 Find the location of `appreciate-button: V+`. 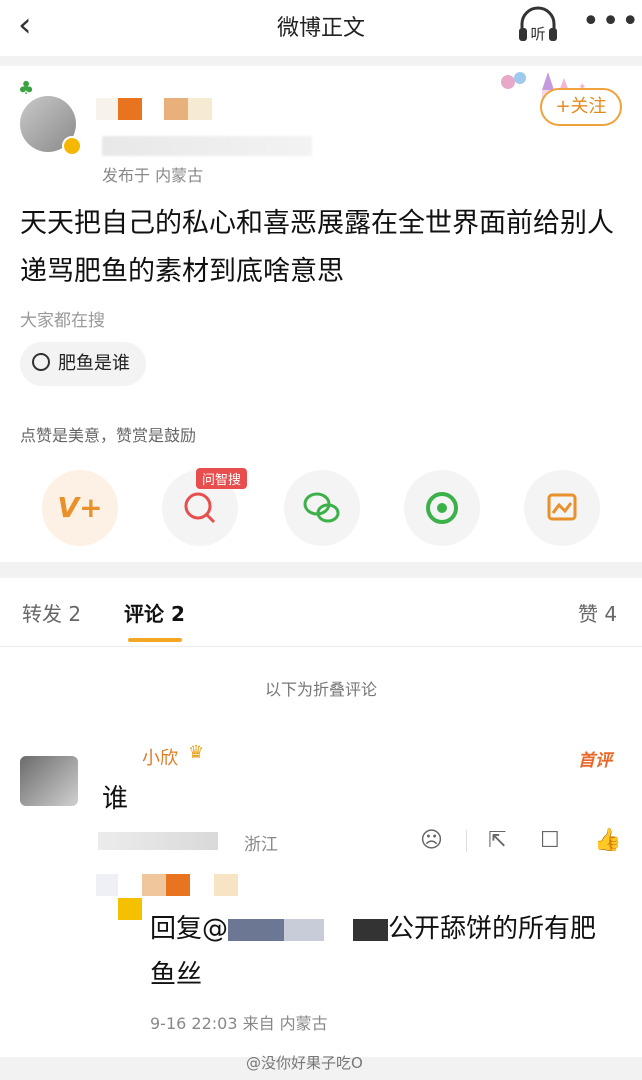

appreciate-button: V+ is located at coordinates (80, 508).